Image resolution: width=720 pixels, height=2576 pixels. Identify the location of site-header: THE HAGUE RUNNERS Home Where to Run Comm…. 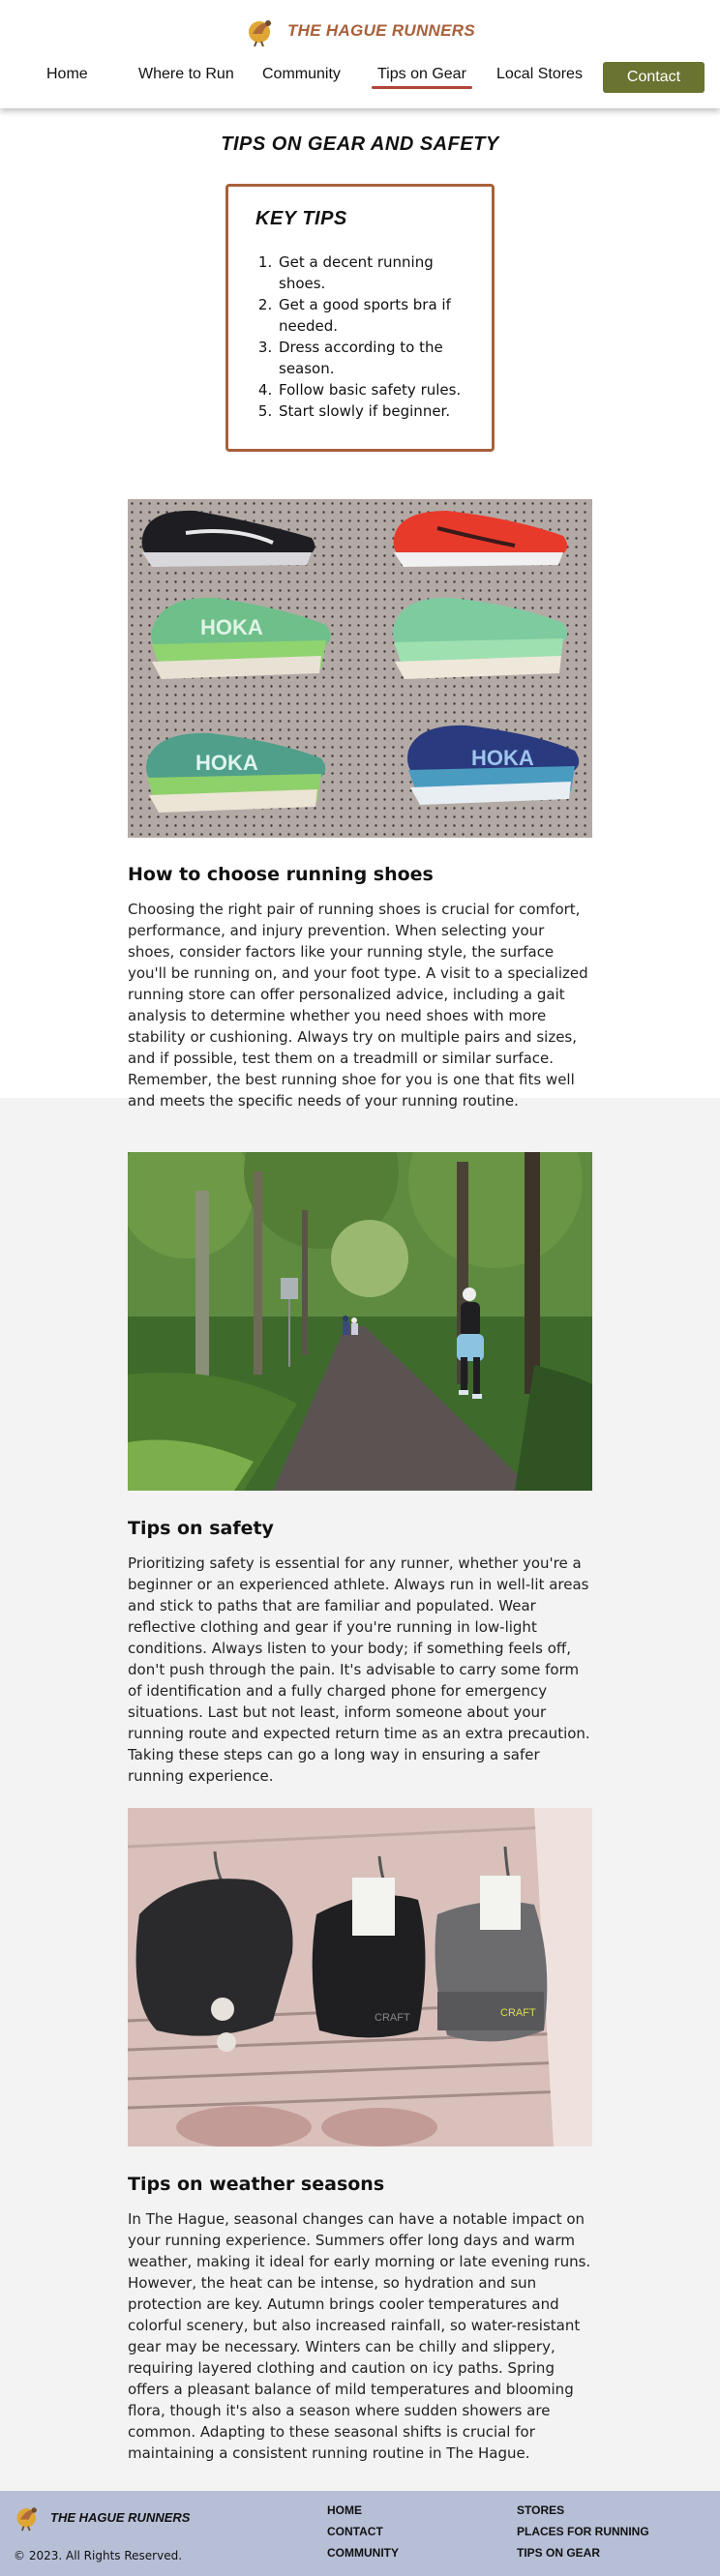
(360, 54).